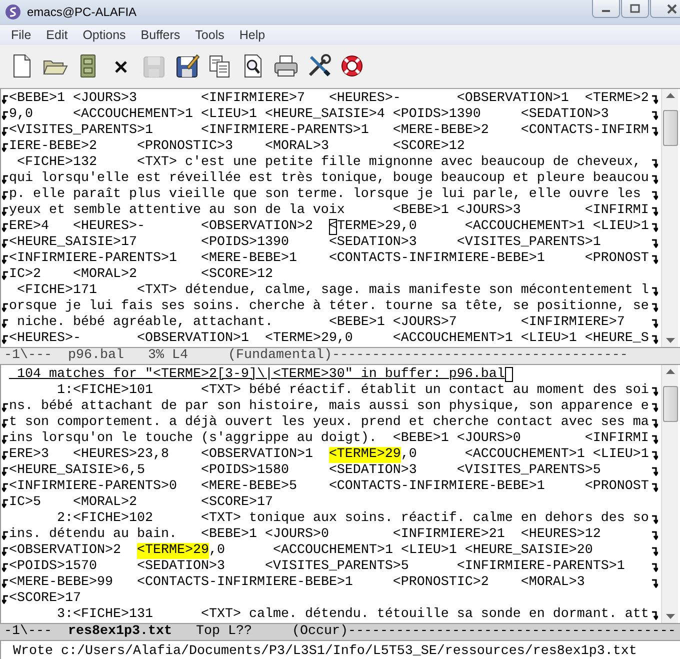 Image resolution: width=680 pixels, height=659 pixels. I want to click on buffer-position: Top L??, so click(224, 632).